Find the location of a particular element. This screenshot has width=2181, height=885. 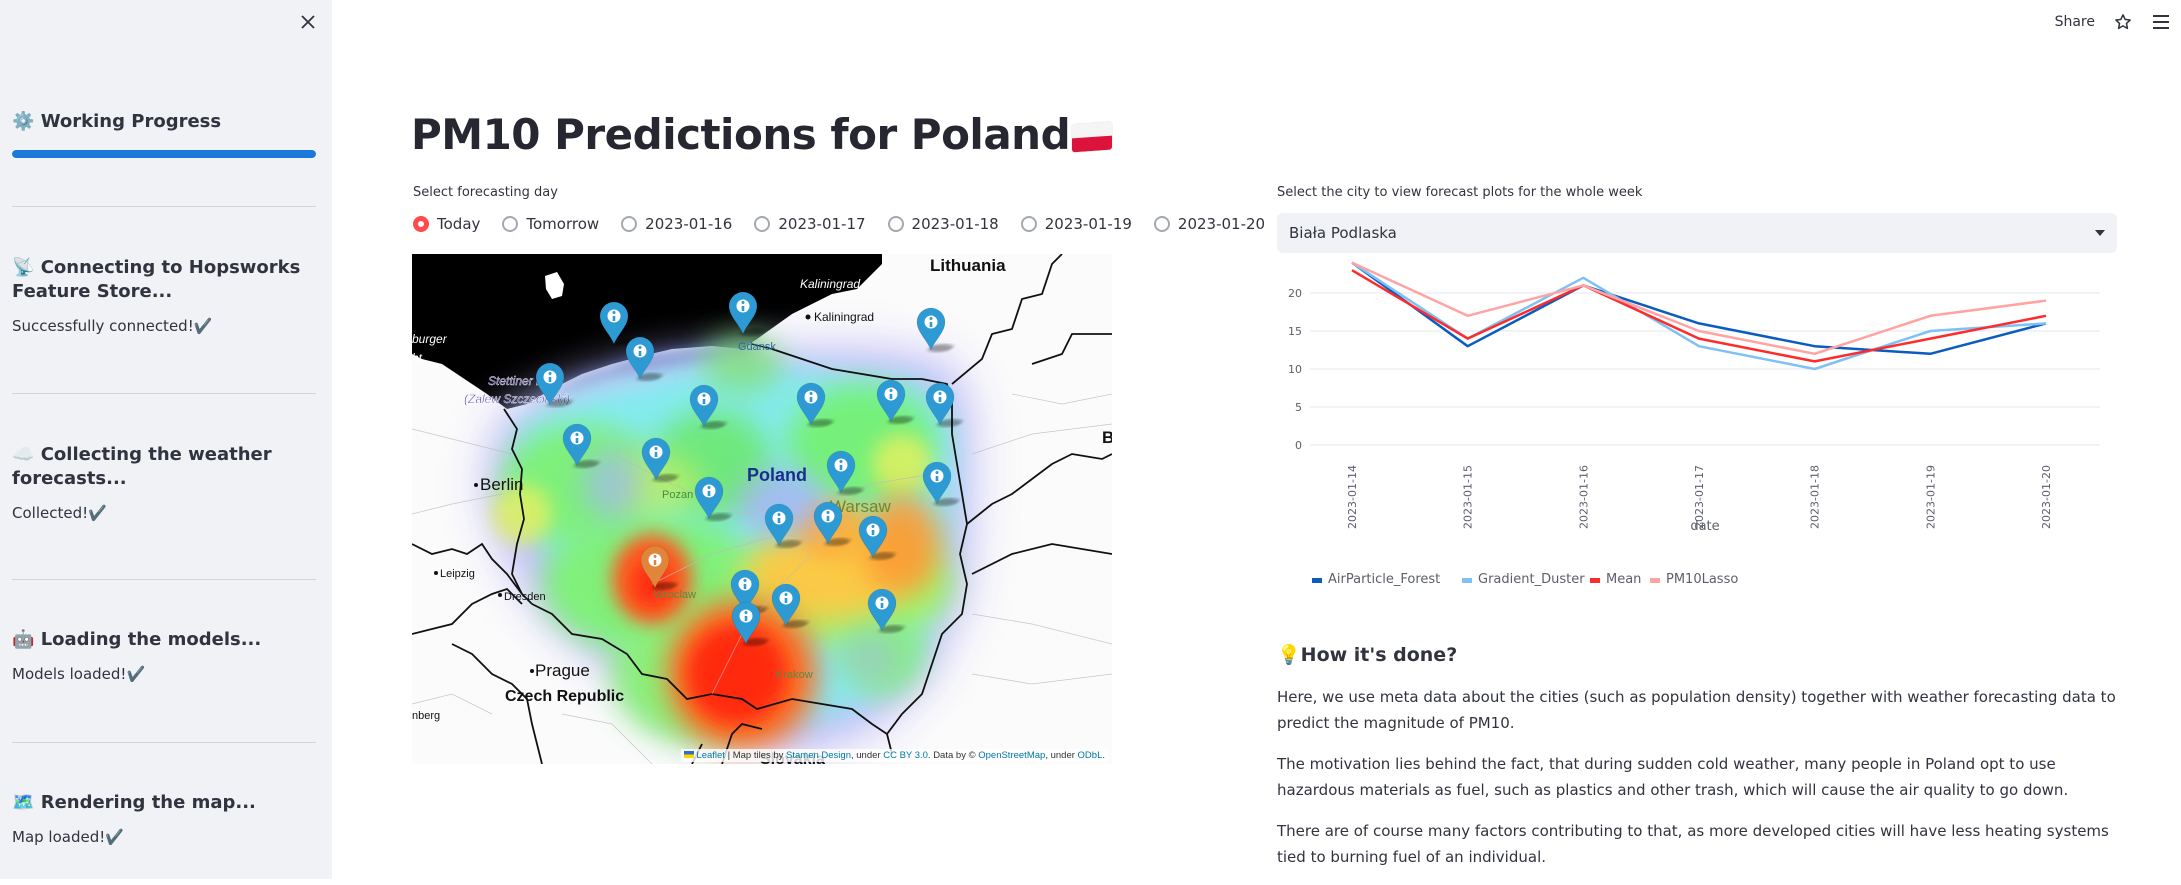

x-axis-title: date is located at coordinates (1704, 526).